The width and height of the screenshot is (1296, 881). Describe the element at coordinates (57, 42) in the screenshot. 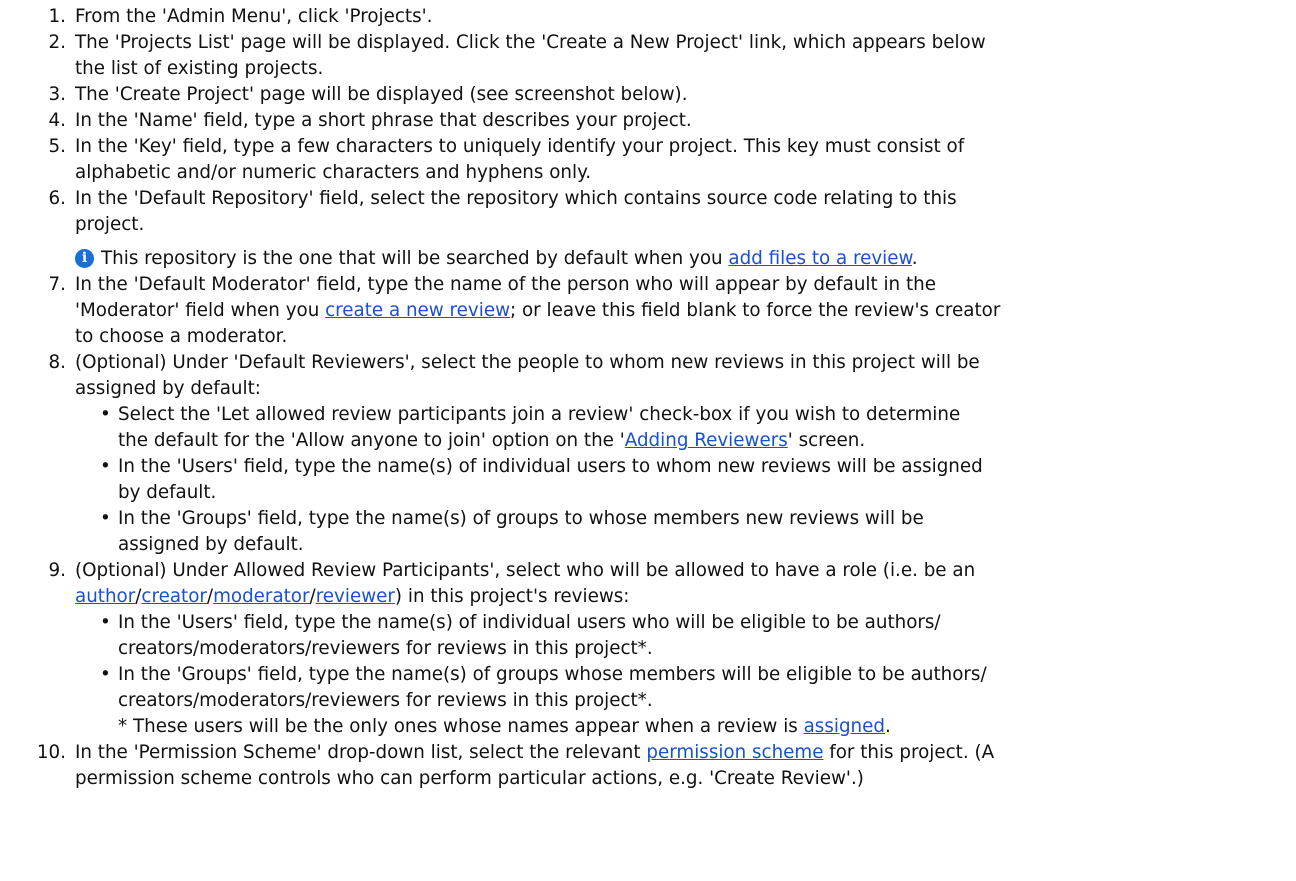

I see `step-number: 2.` at that location.